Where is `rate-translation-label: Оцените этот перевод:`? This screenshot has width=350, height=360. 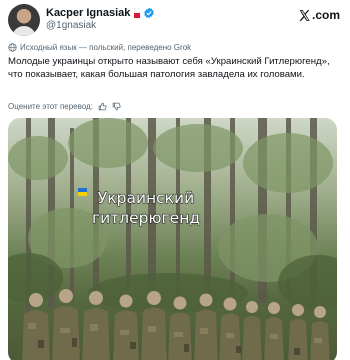
rate-translation-label: Оцените этот перевод: is located at coordinates (50, 106).